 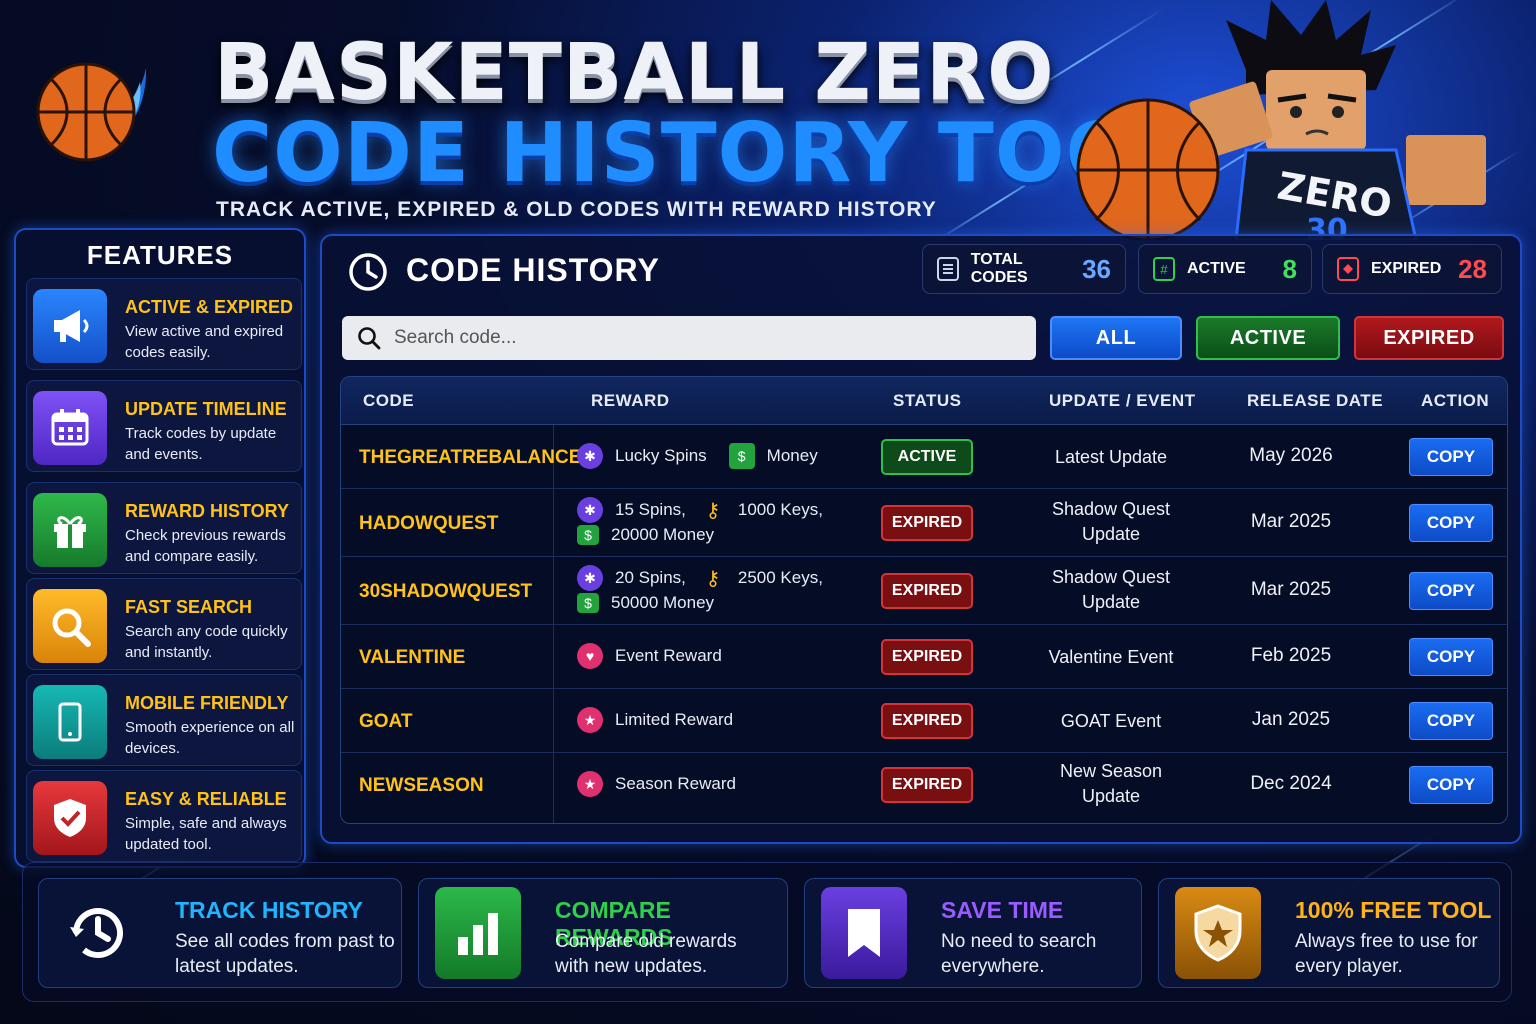 What do you see at coordinates (674, 719) in the screenshot?
I see `reward-text: Limited Reward` at bounding box center [674, 719].